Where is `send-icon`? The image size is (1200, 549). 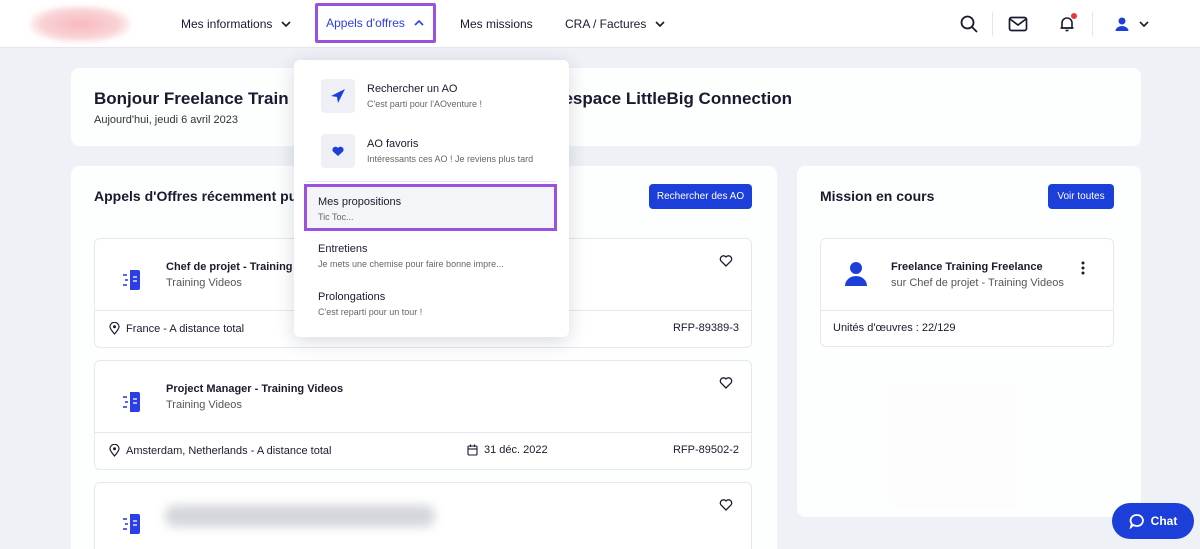
send-icon is located at coordinates (338, 96).